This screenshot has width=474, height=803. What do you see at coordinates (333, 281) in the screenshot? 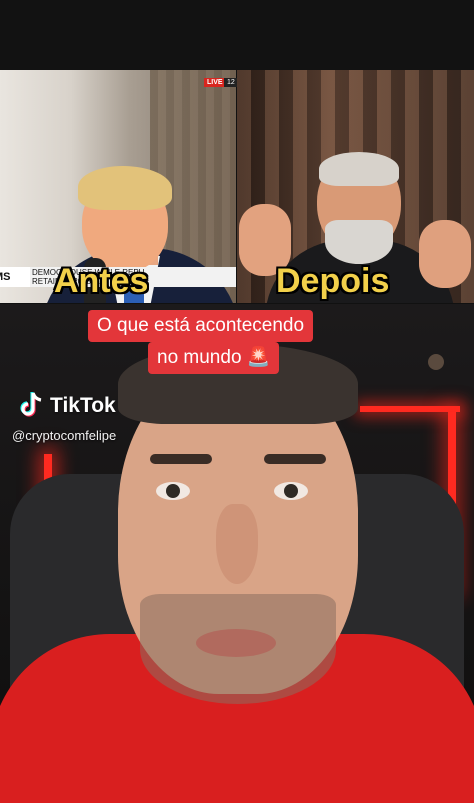
I see `caption-after: Depois` at bounding box center [333, 281].